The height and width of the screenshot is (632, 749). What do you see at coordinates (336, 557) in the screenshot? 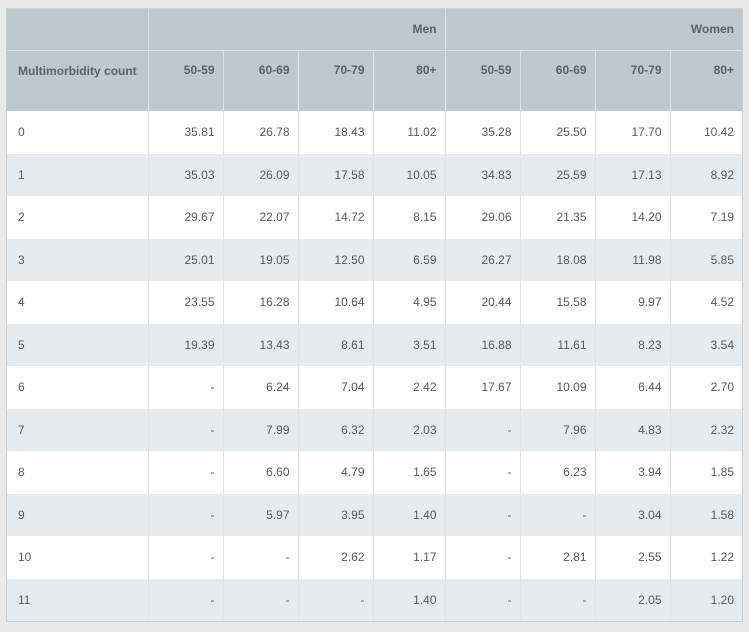
I see `table-cell: 2.62` at bounding box center [336, 557].